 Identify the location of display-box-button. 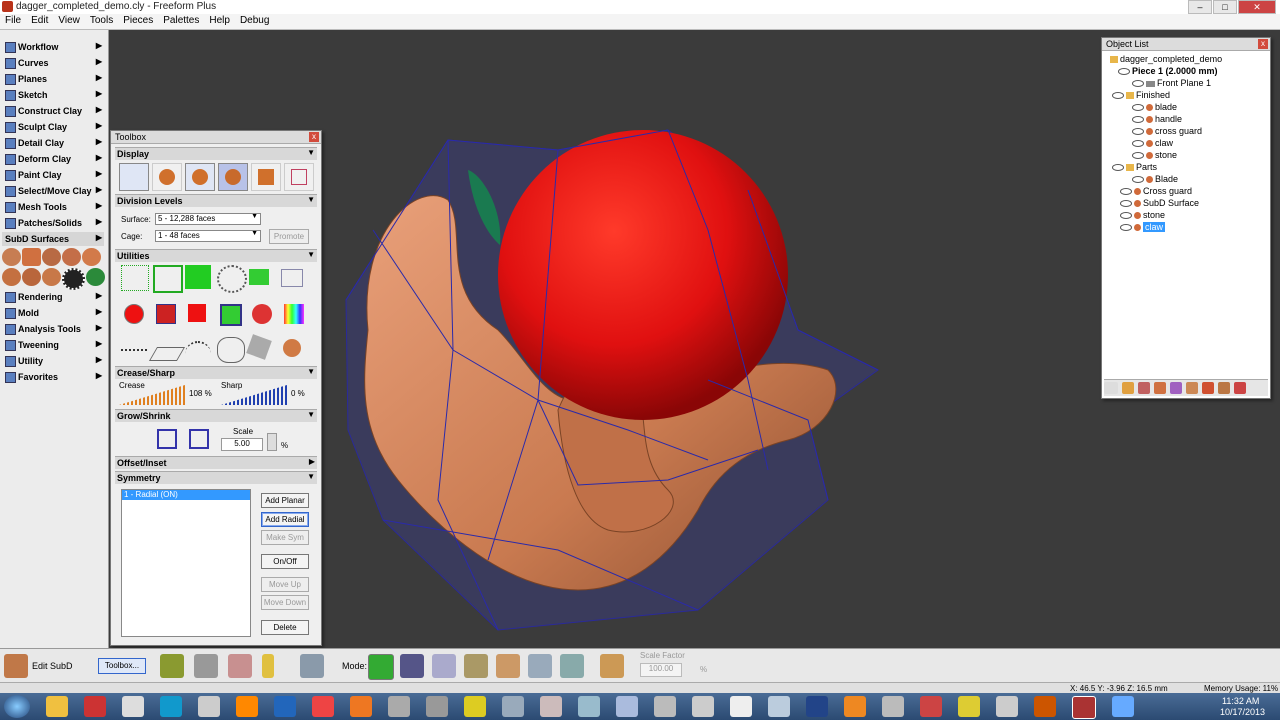
(266, 177).